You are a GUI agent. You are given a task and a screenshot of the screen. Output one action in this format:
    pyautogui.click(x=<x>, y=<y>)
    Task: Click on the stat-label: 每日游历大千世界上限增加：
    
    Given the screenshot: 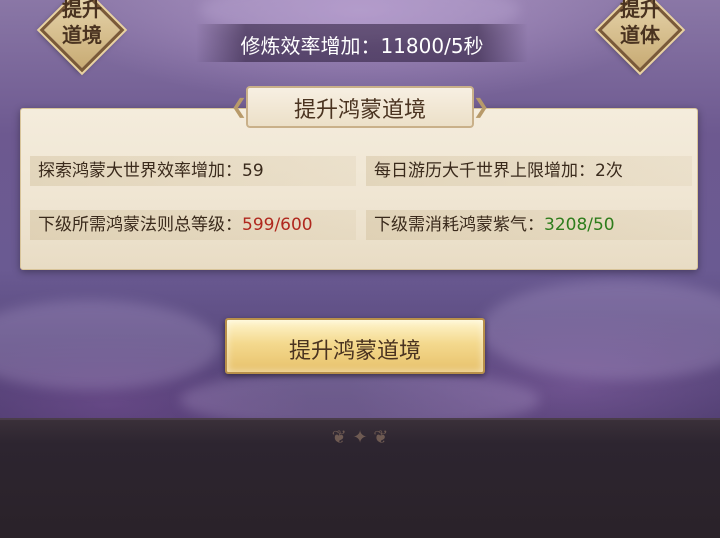 What is the action you would take?
    pyautogui.click(x=484, y=171)
    